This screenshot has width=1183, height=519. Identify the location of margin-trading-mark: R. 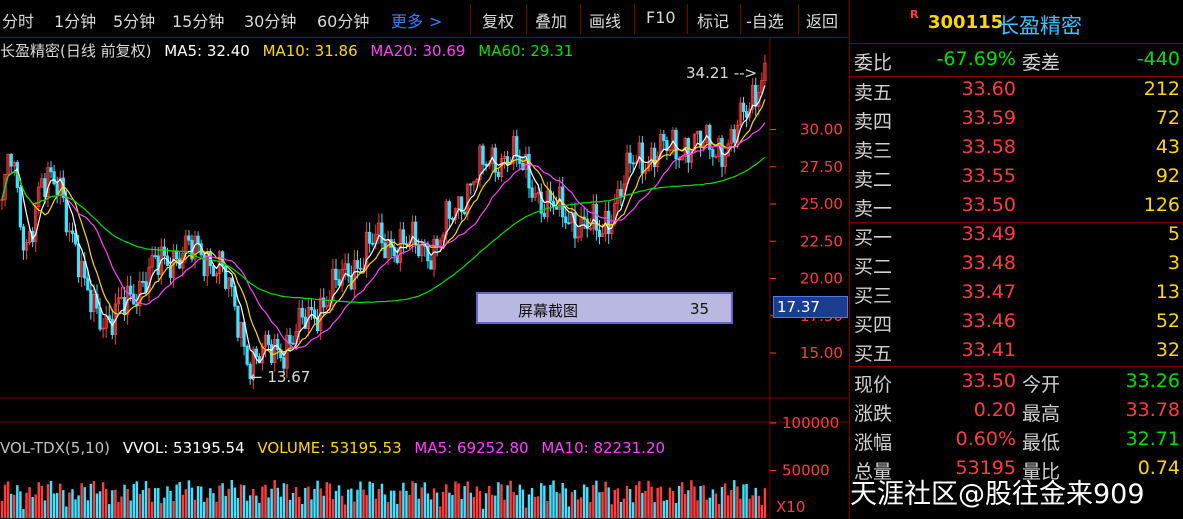
(914, 14).